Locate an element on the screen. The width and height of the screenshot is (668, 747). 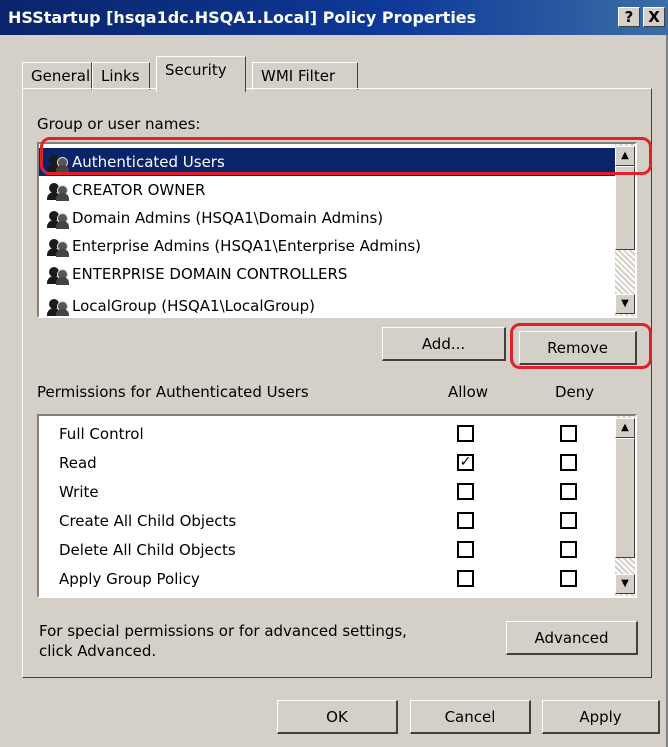
permission-name: Apply Group Policy is located at coordinates (129, 579).